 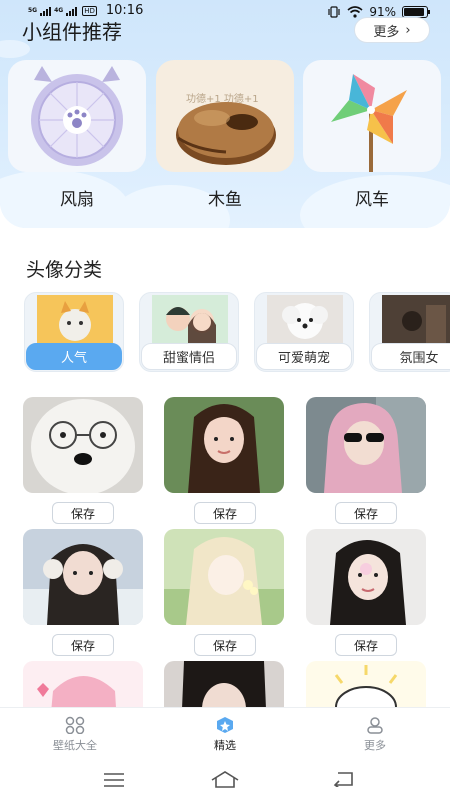 What do you see at coordinates (369, 123) in the screenshot?
I see `pinwheel-icon` at bounding box center [369, 123].